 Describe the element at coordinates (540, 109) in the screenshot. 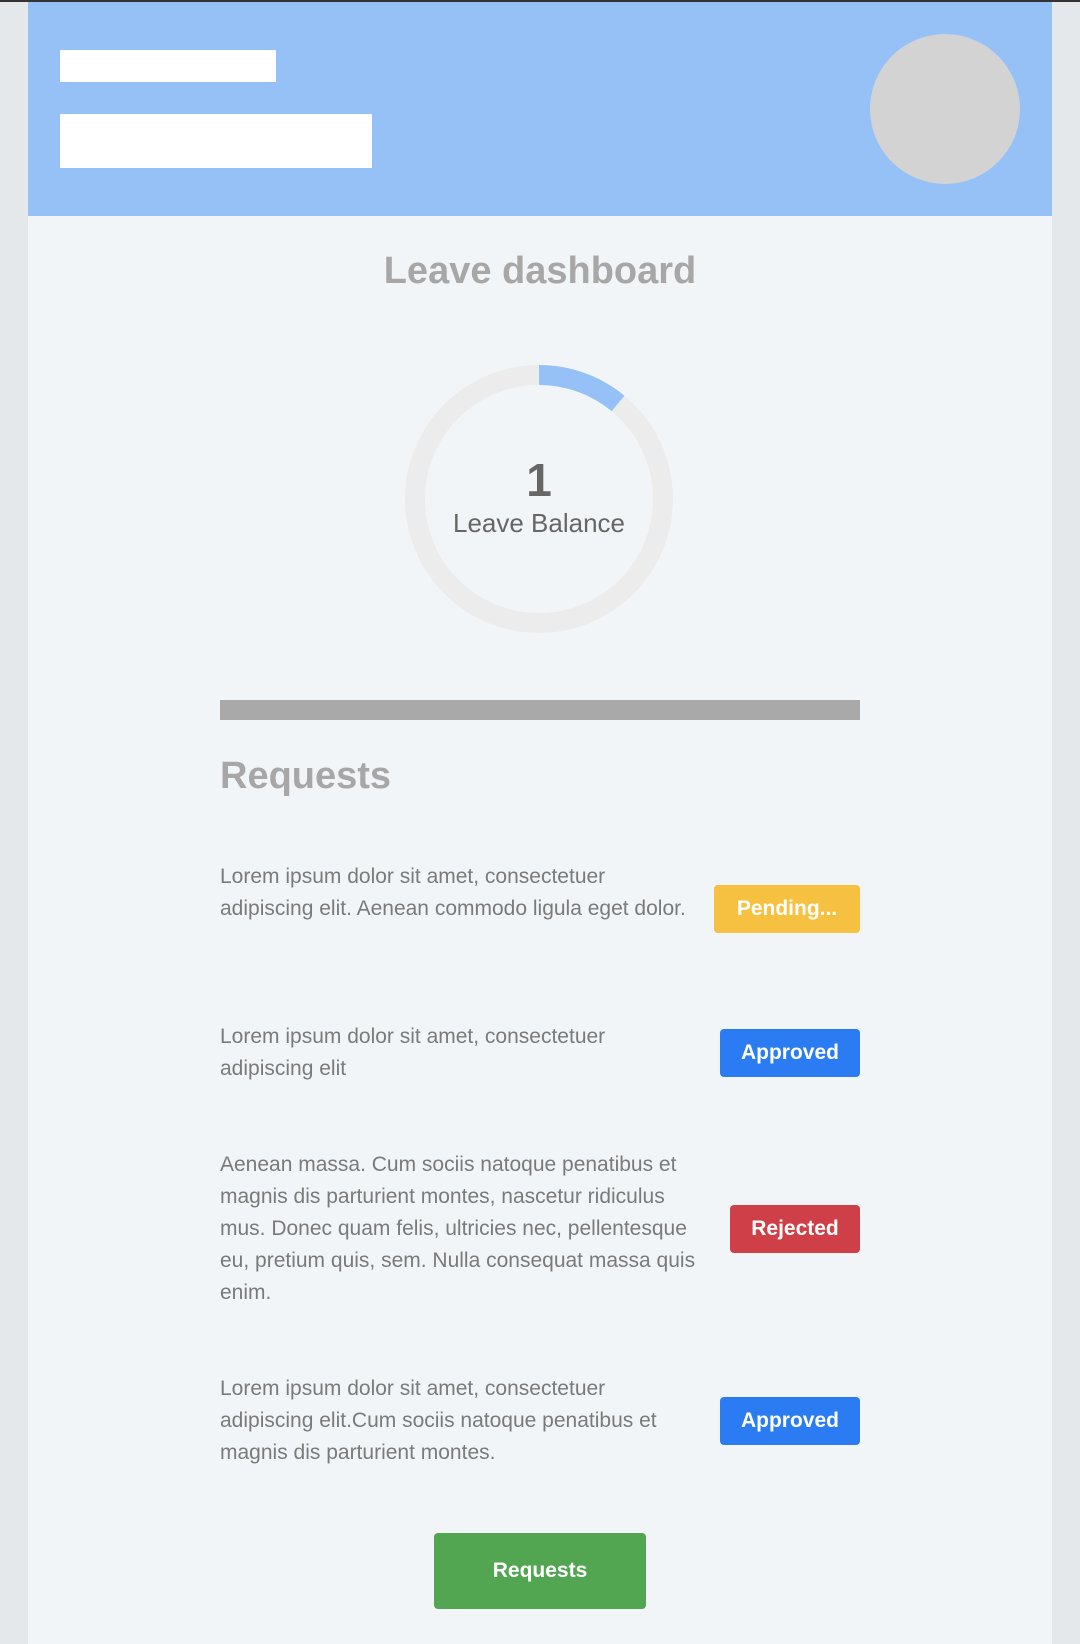

I see `profile-header` at that location.